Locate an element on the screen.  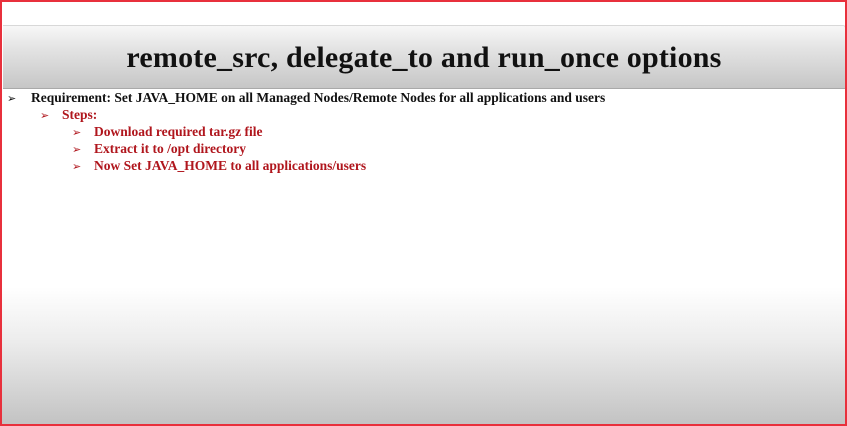
steps-bullet: ➢ Steps: is located at coordinates (68, 115).